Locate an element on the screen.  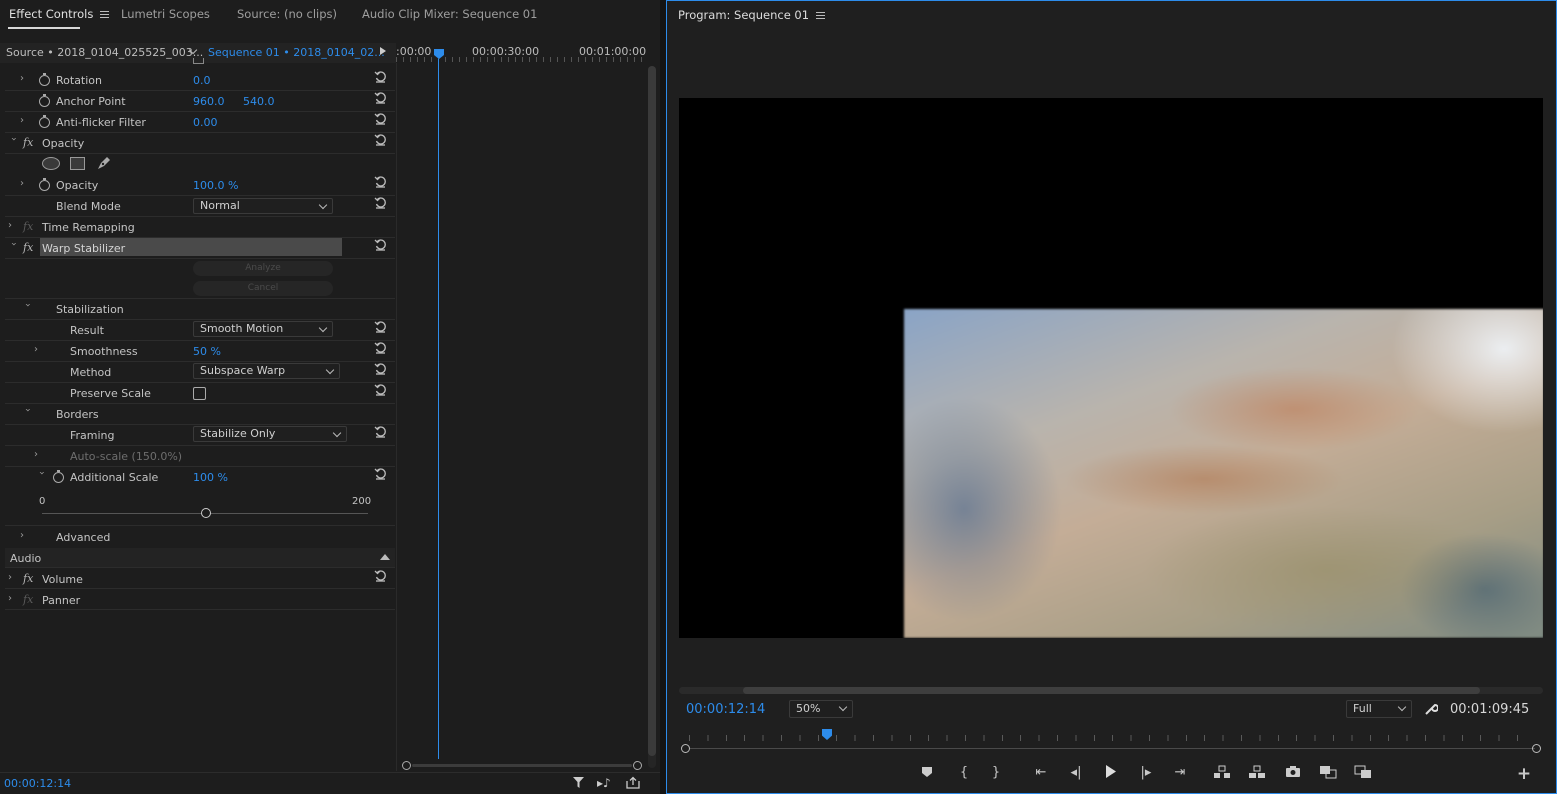
camera-icon is located at coordinates (1293, 773).